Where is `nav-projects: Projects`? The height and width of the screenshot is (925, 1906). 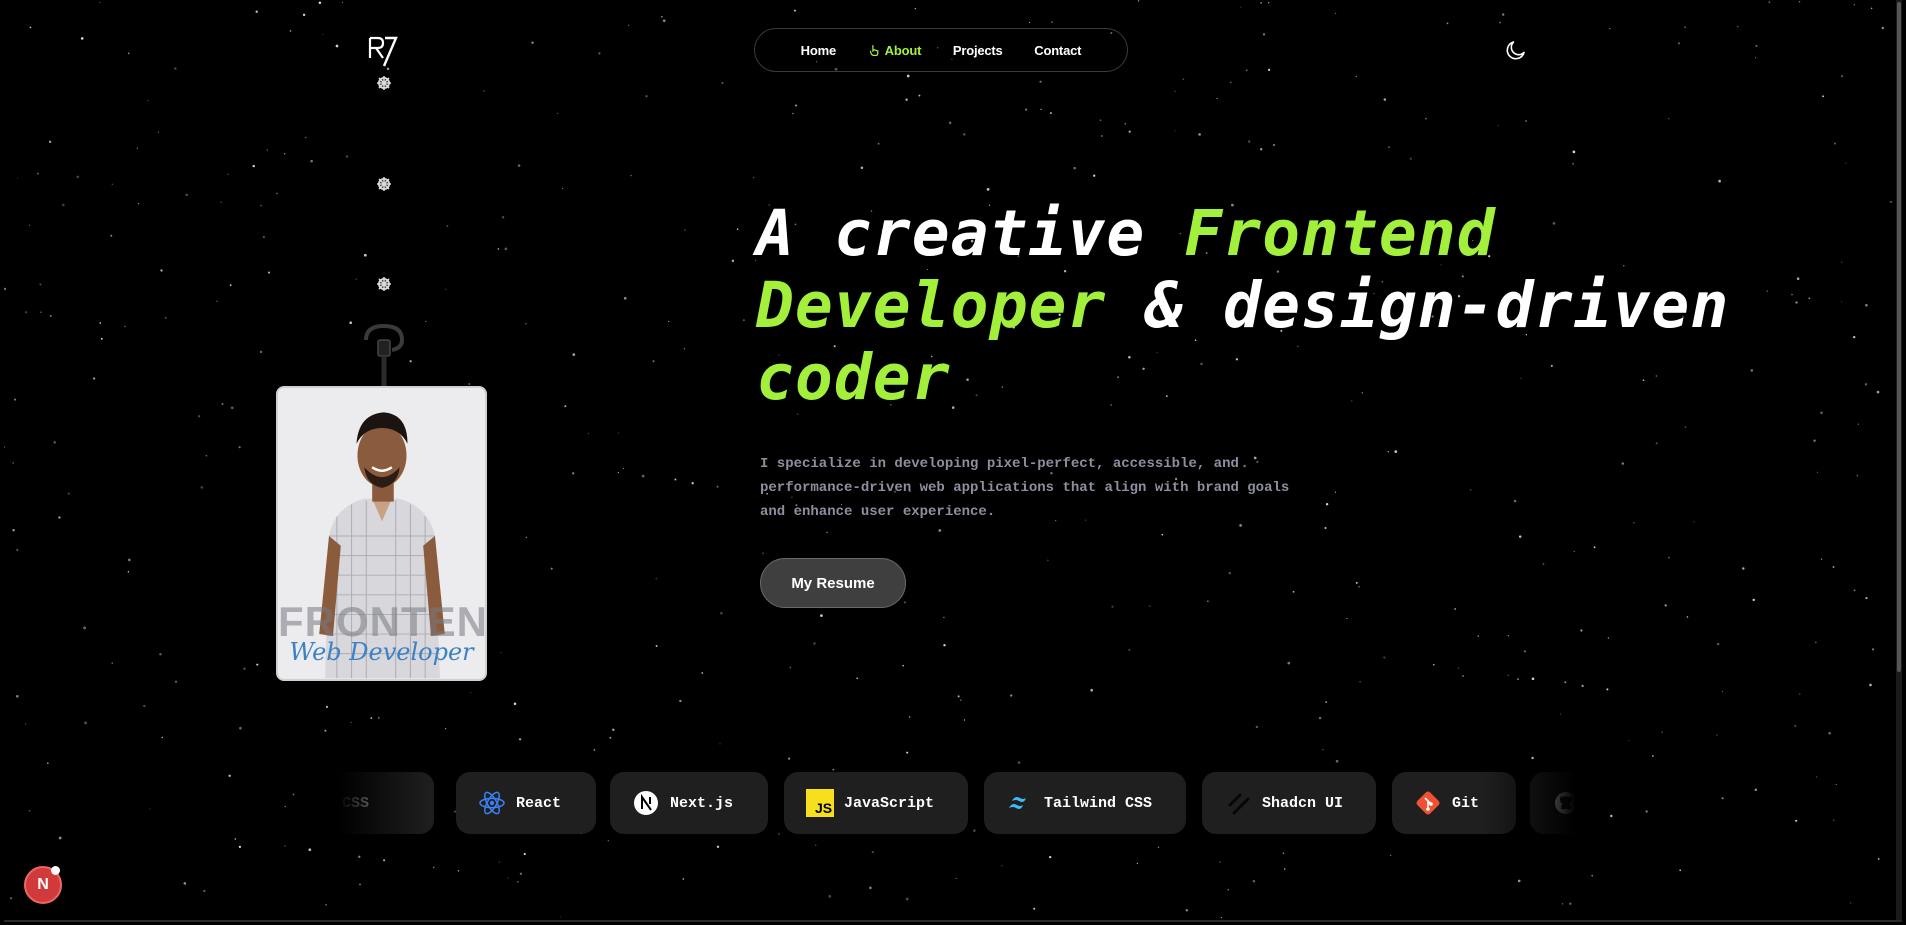 nav-projects: Projects is located at coordinates (978, 50).